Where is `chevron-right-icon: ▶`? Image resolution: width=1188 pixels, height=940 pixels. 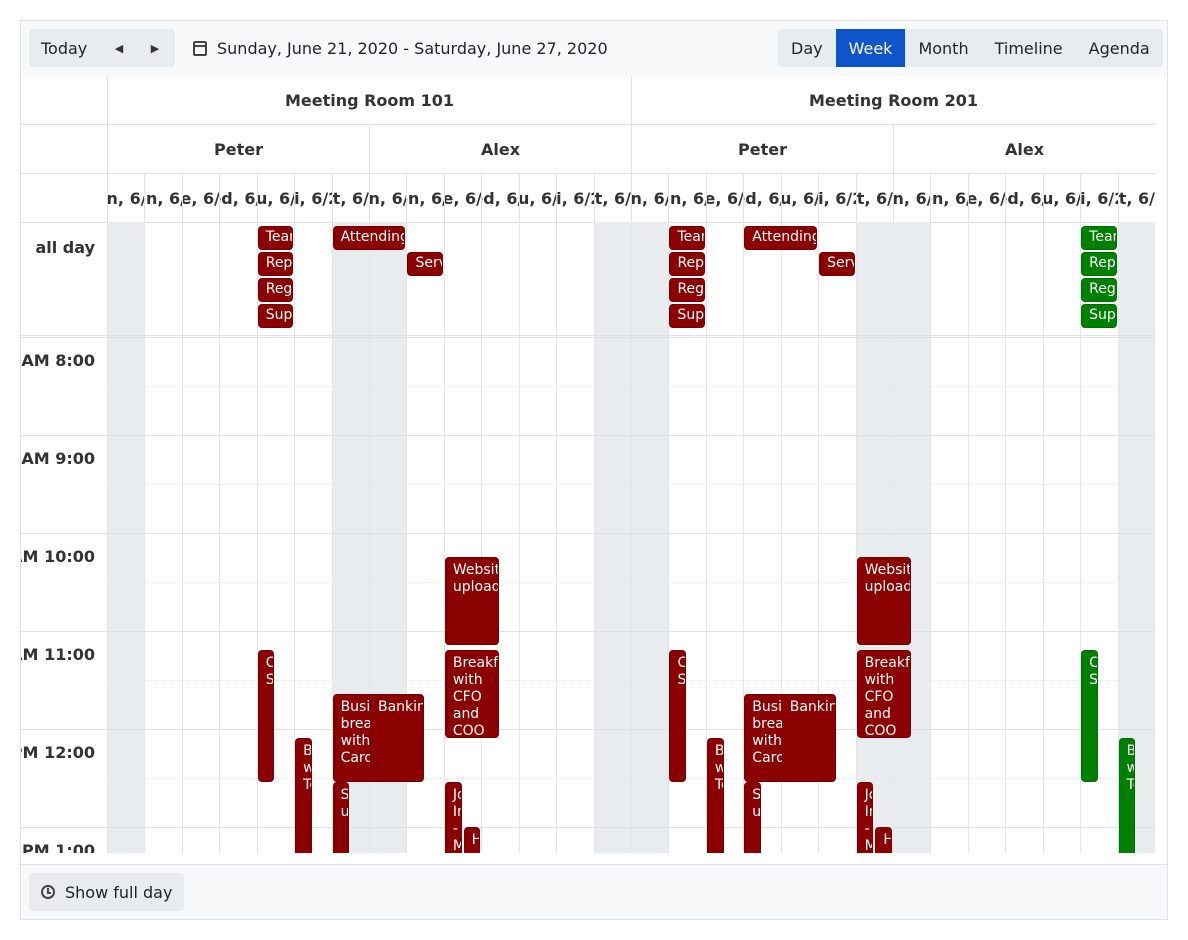
chevron-right-icon: ▶ is located at coordinates (155, 48).